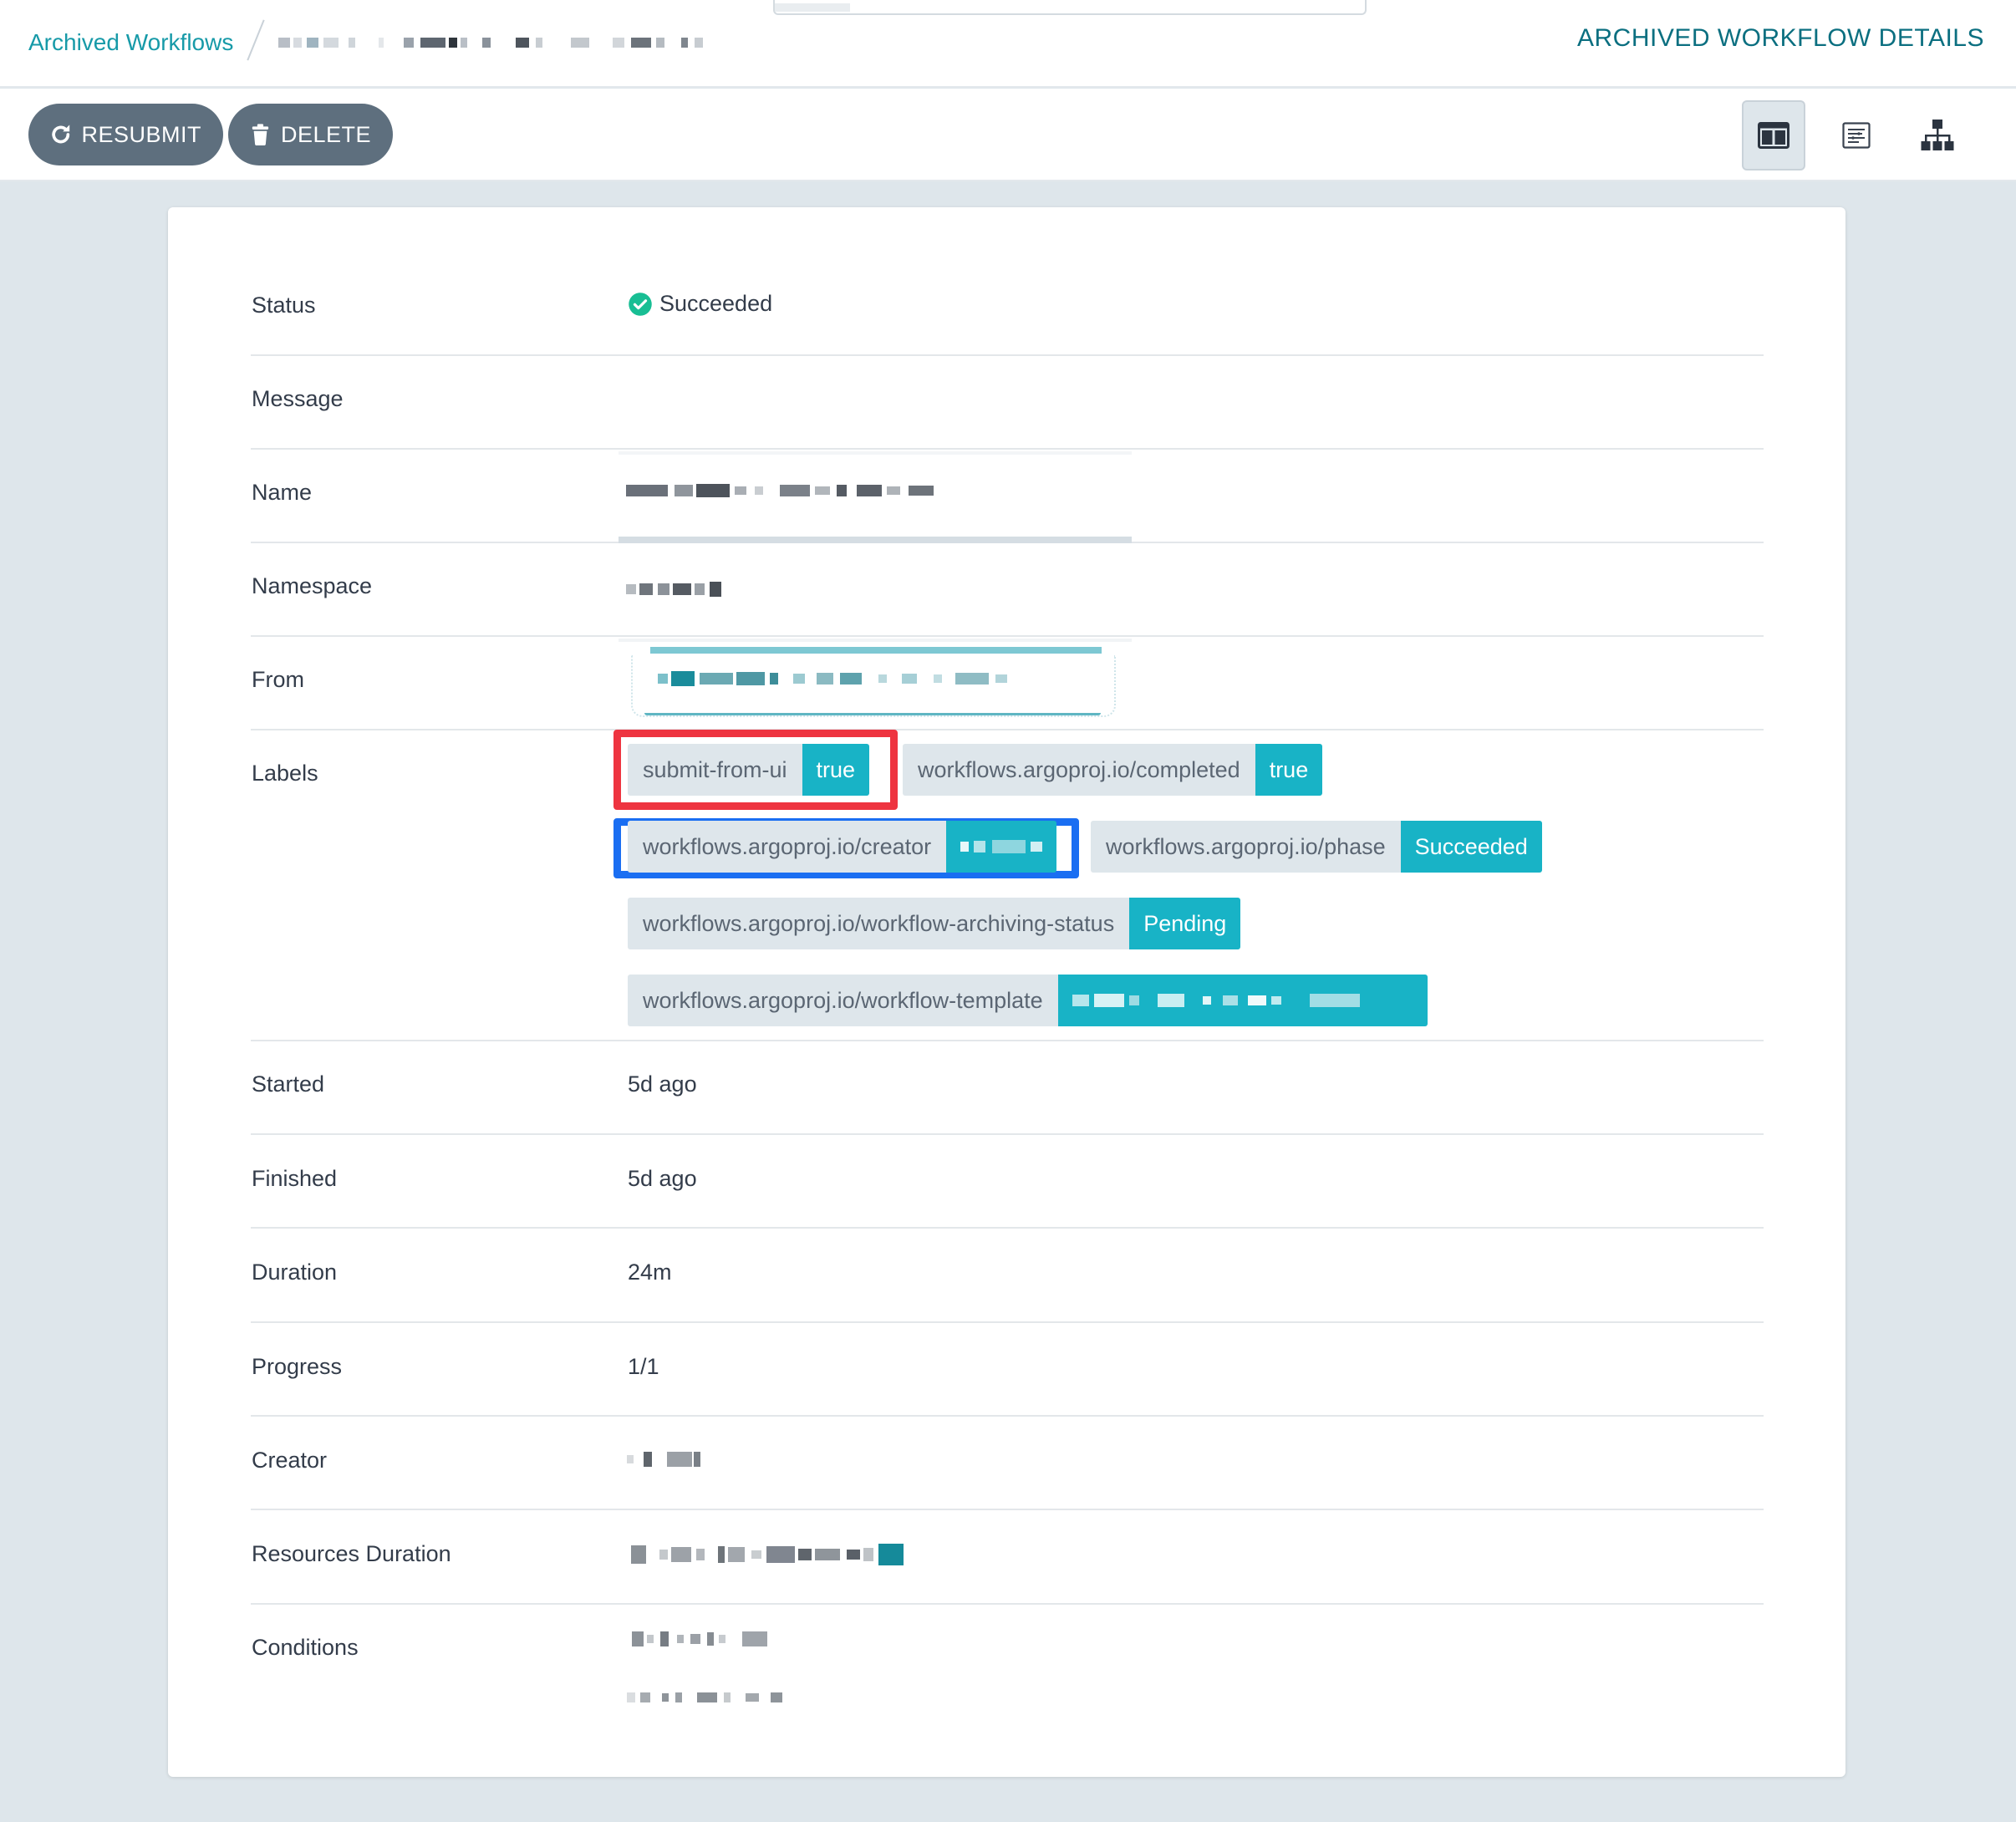  What do you see at coordinates (325, 134) in the screenshot?
I see `delete-label: DELETE` at bounding box center [325, 134].